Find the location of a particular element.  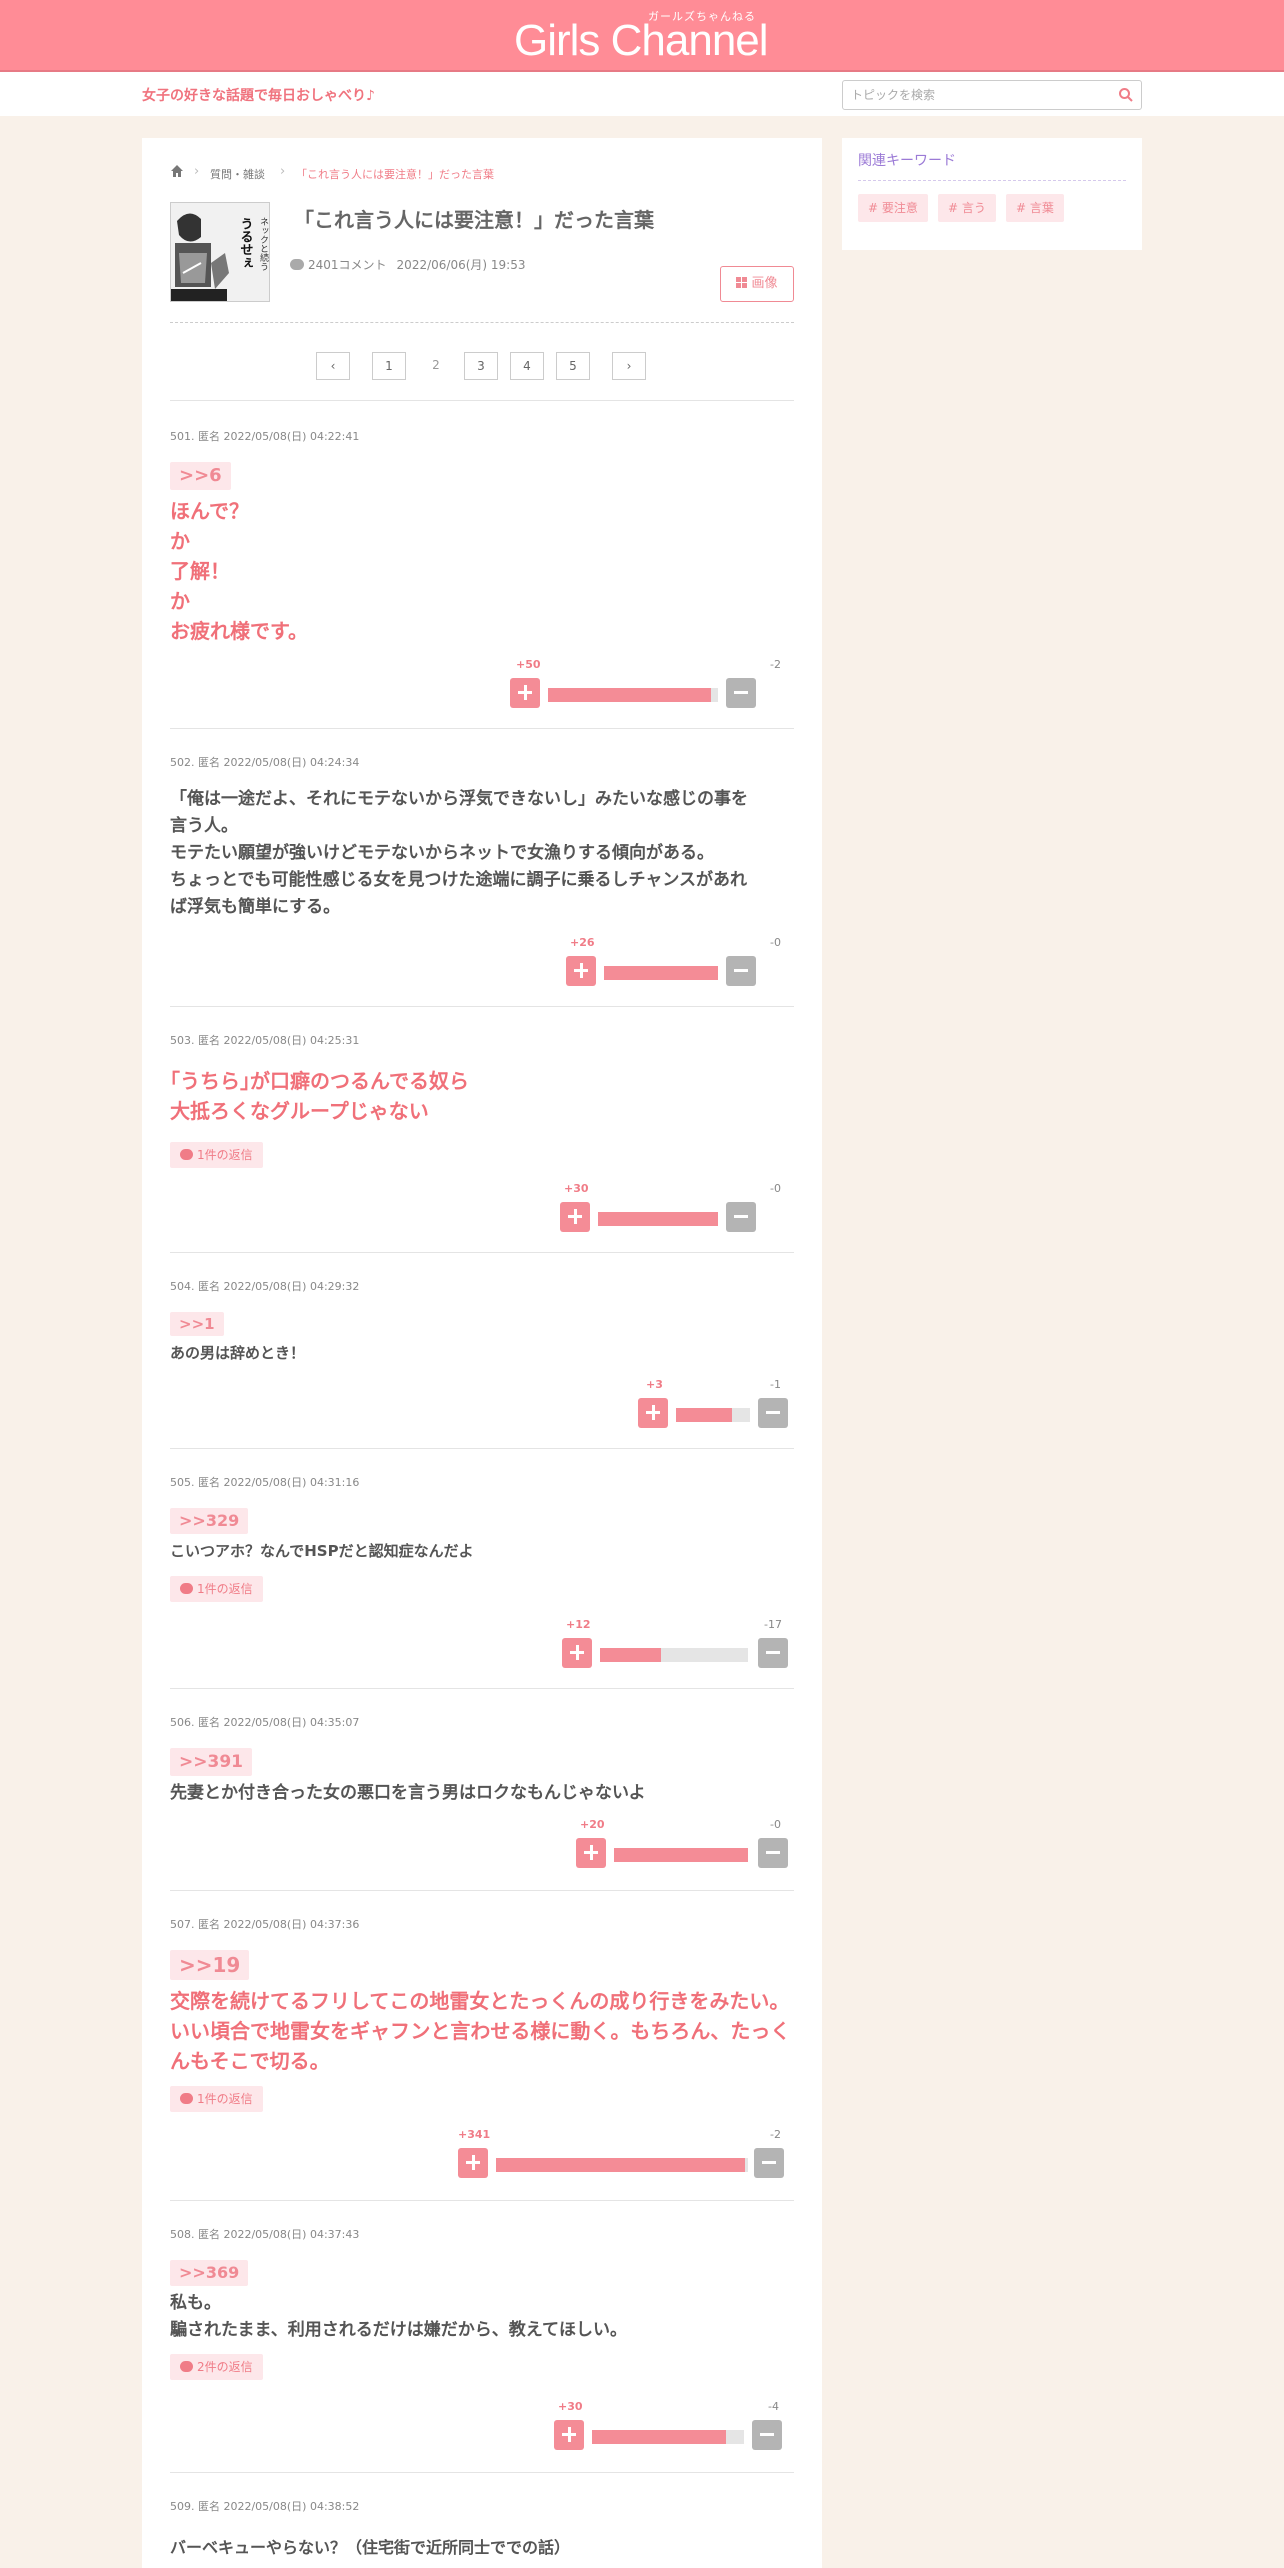

vote-widget: +12 -17 is located at coordinates (679, 1646).